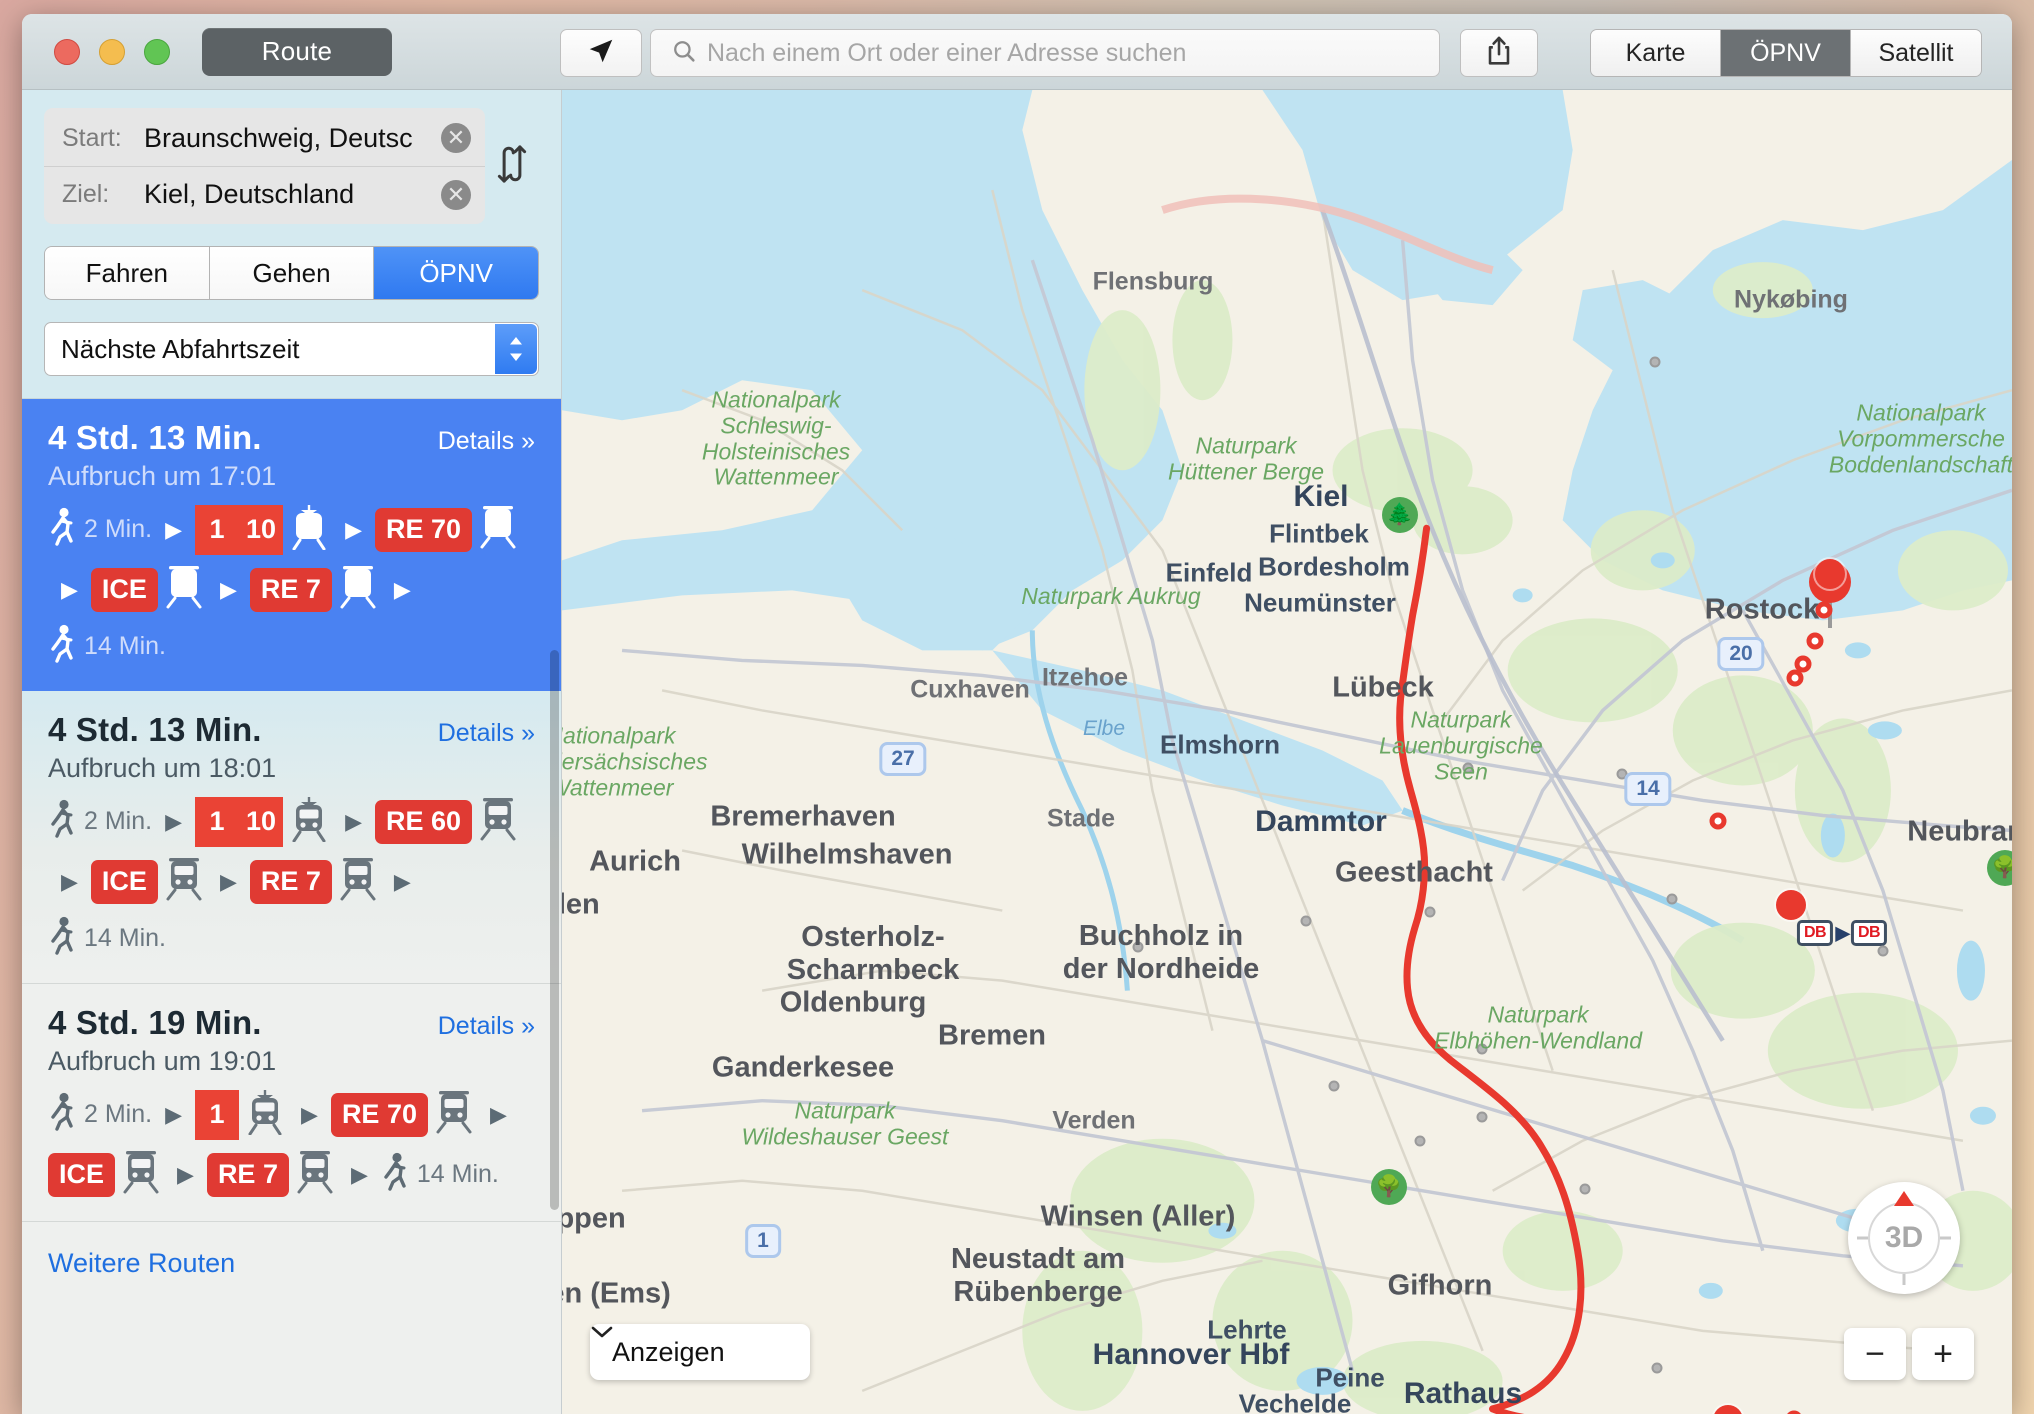  I want to click on city-dot-wilhelmshaven, so click(1306, 921).